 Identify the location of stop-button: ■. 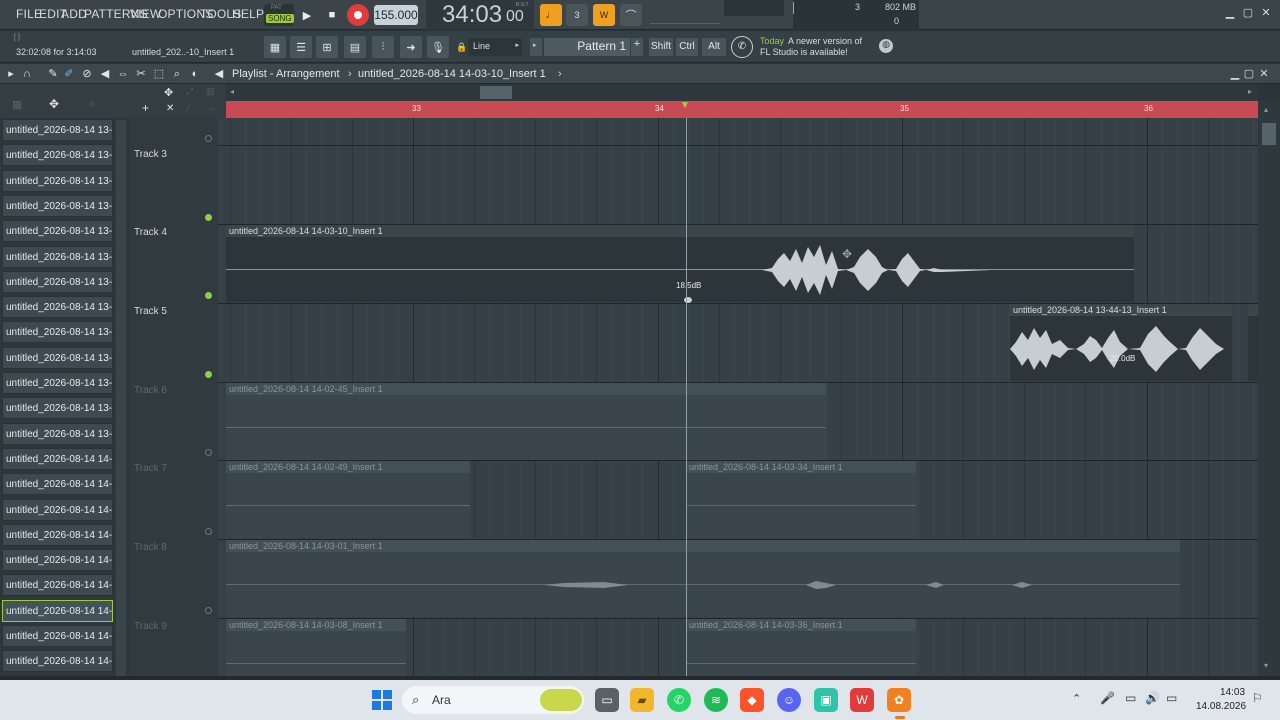
(332, 15).